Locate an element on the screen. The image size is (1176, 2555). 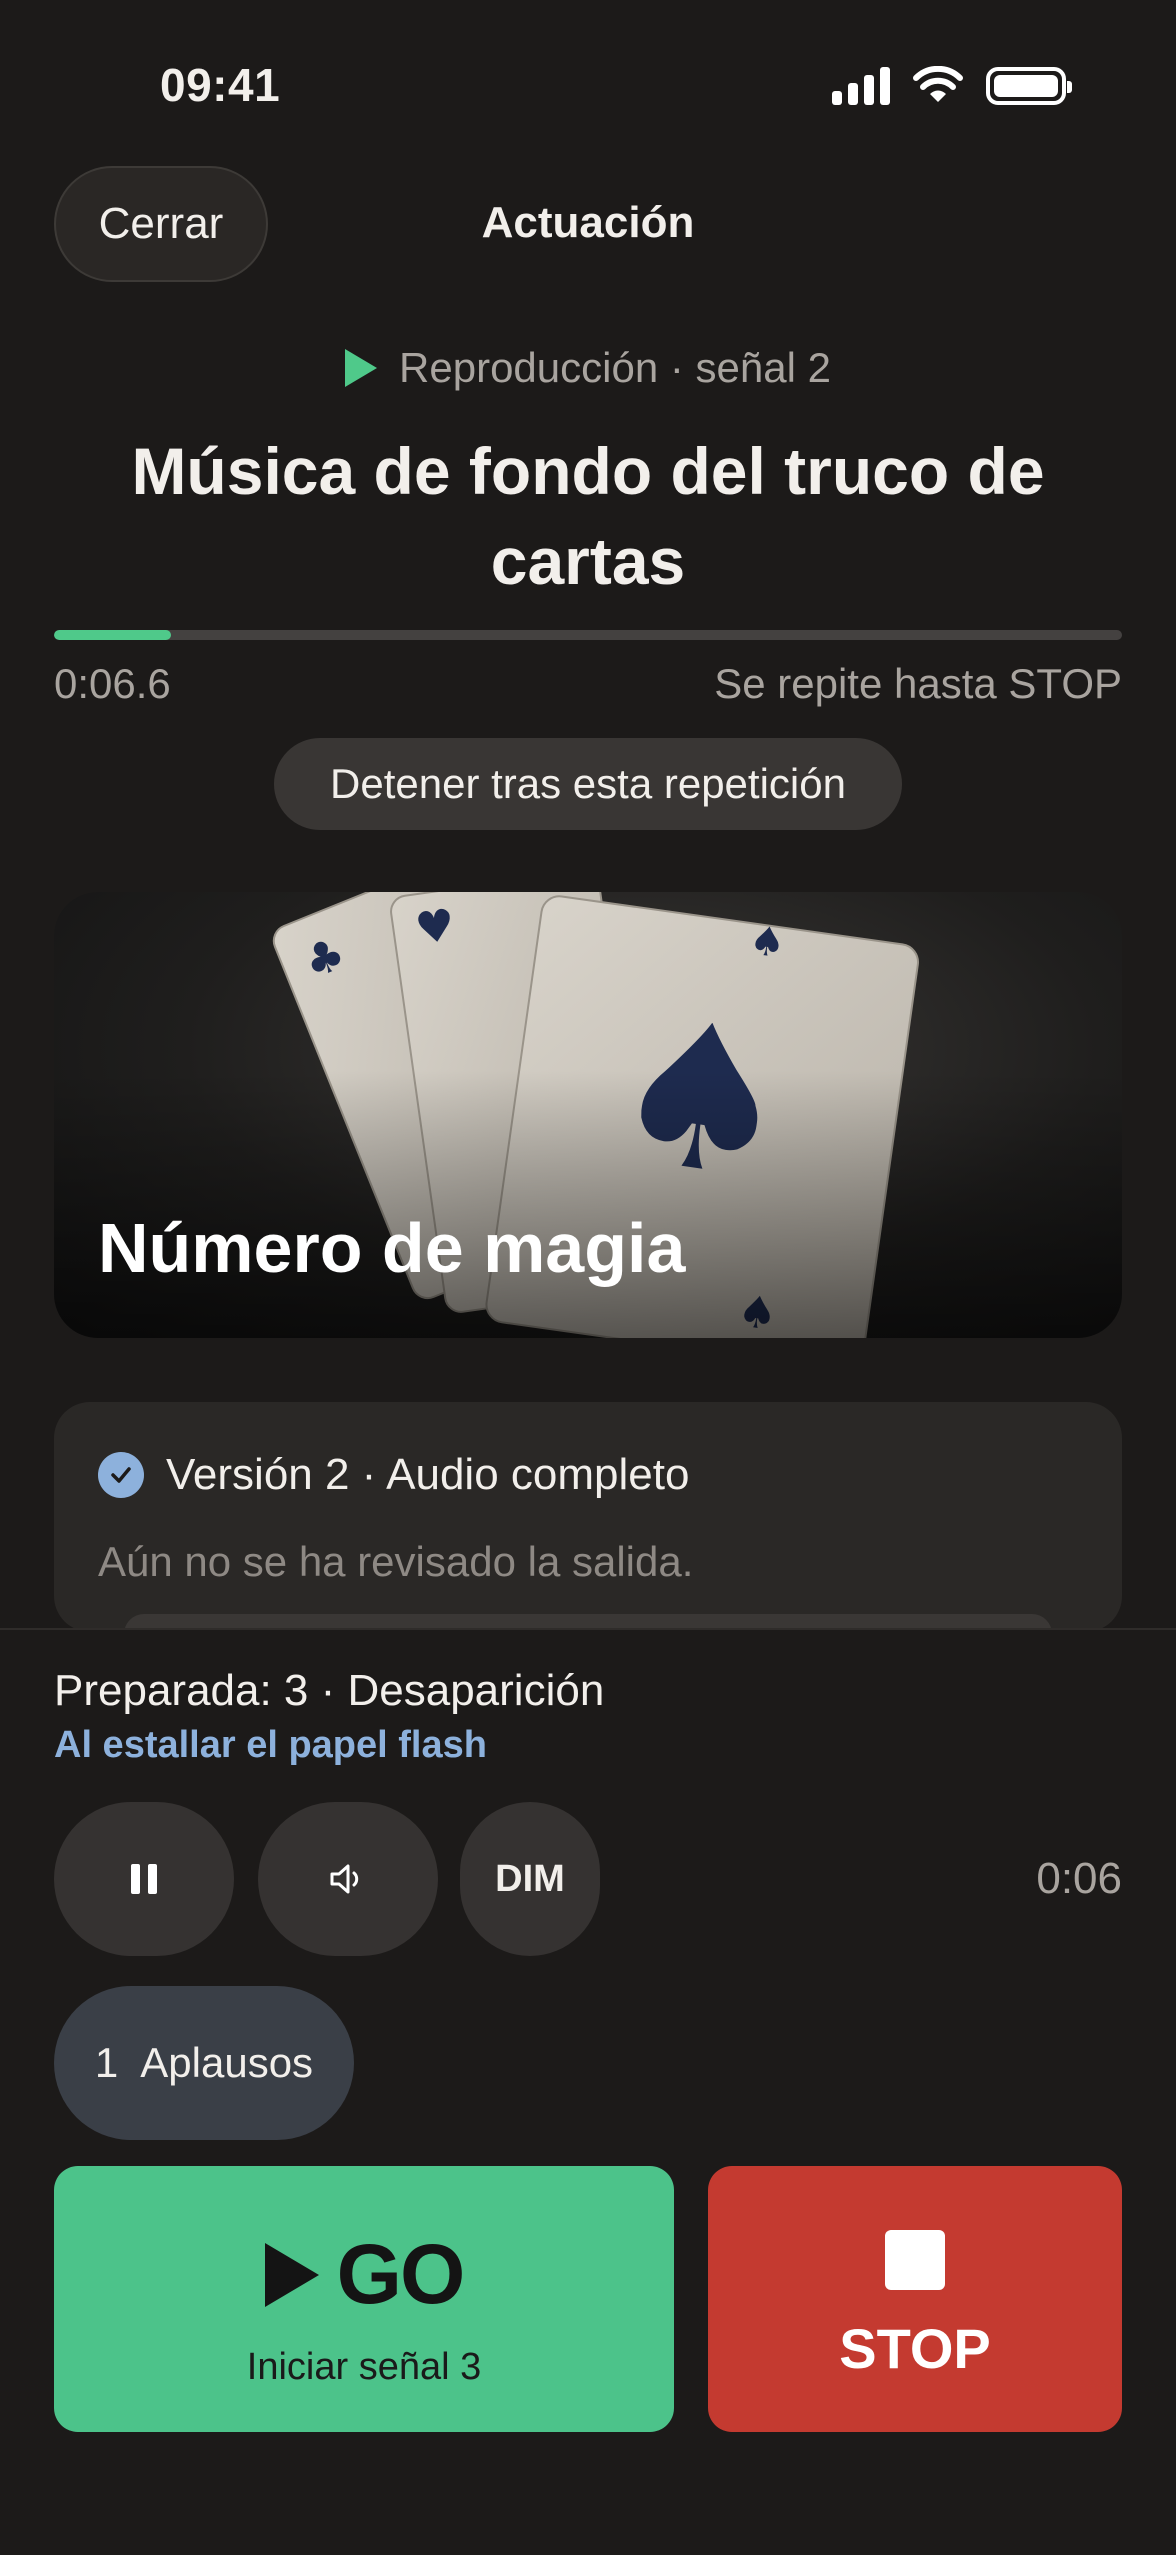
elapsed-time: 0:06.6 is located at coordinates (112, 683).